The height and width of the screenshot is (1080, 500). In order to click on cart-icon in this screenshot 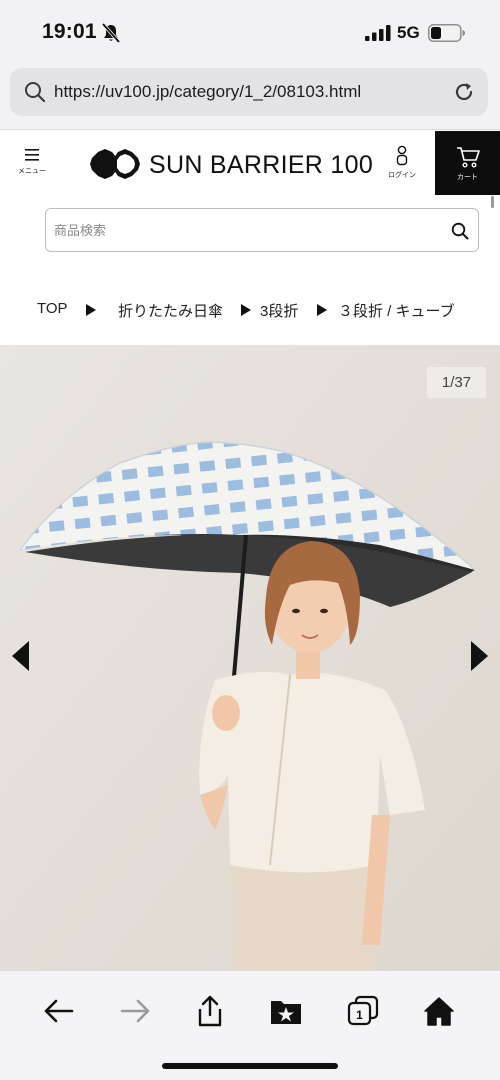, I will do `click(468, 157)`.